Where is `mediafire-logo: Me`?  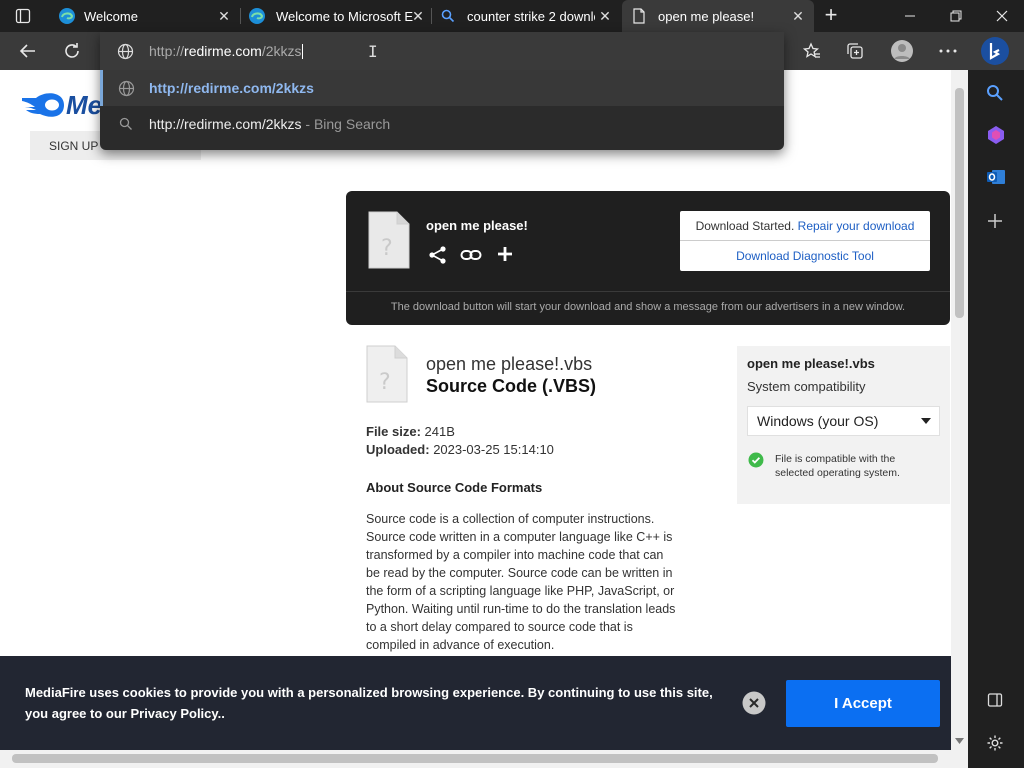 mediafire-logo: Me is located at coordinates (61, 105).